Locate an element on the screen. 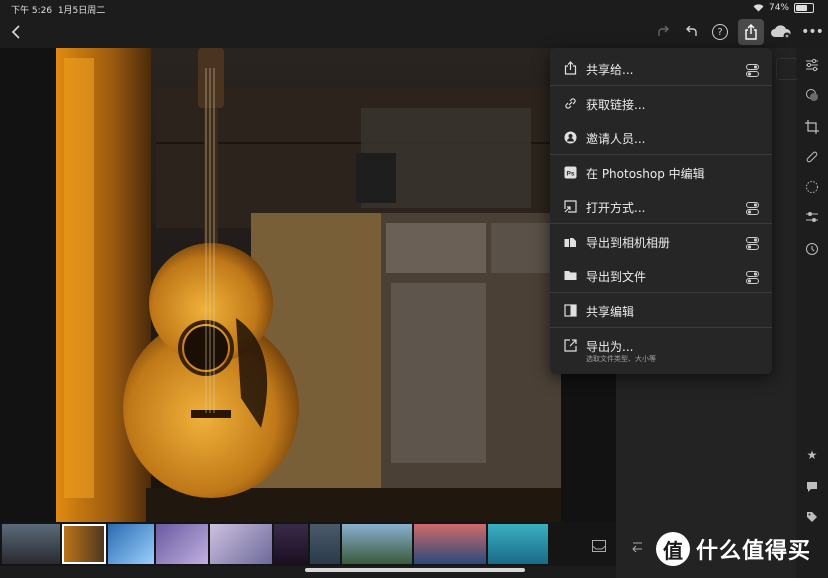 The image size is (828, 578). redo-button is located at coordinates (663, 32).